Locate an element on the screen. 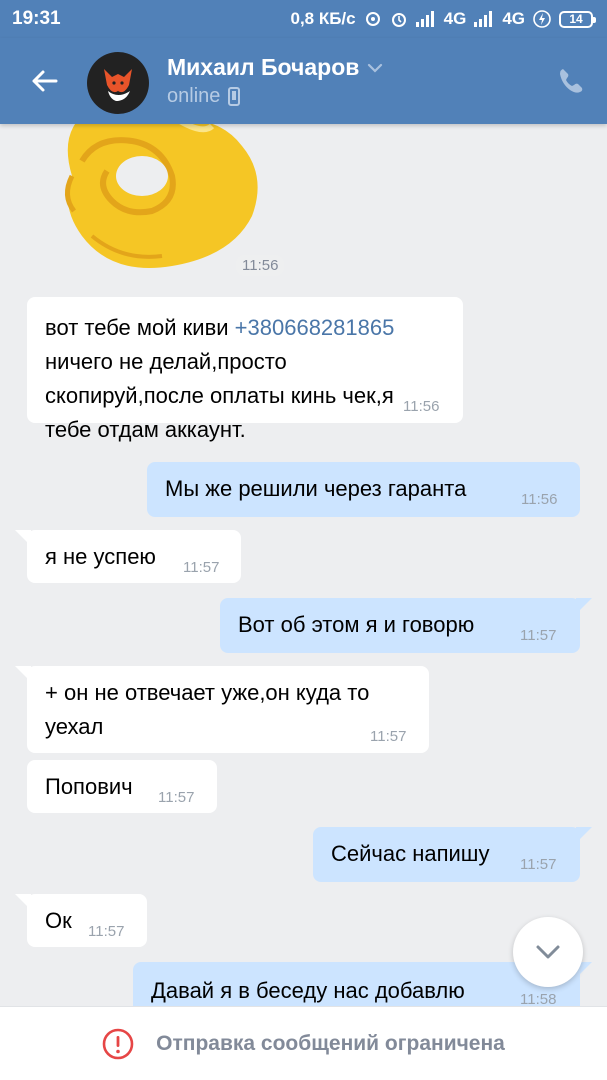 This screenshot has height=1080, width=607. incoming-message: Попович 11:57 is located at coordinates (122, 786).